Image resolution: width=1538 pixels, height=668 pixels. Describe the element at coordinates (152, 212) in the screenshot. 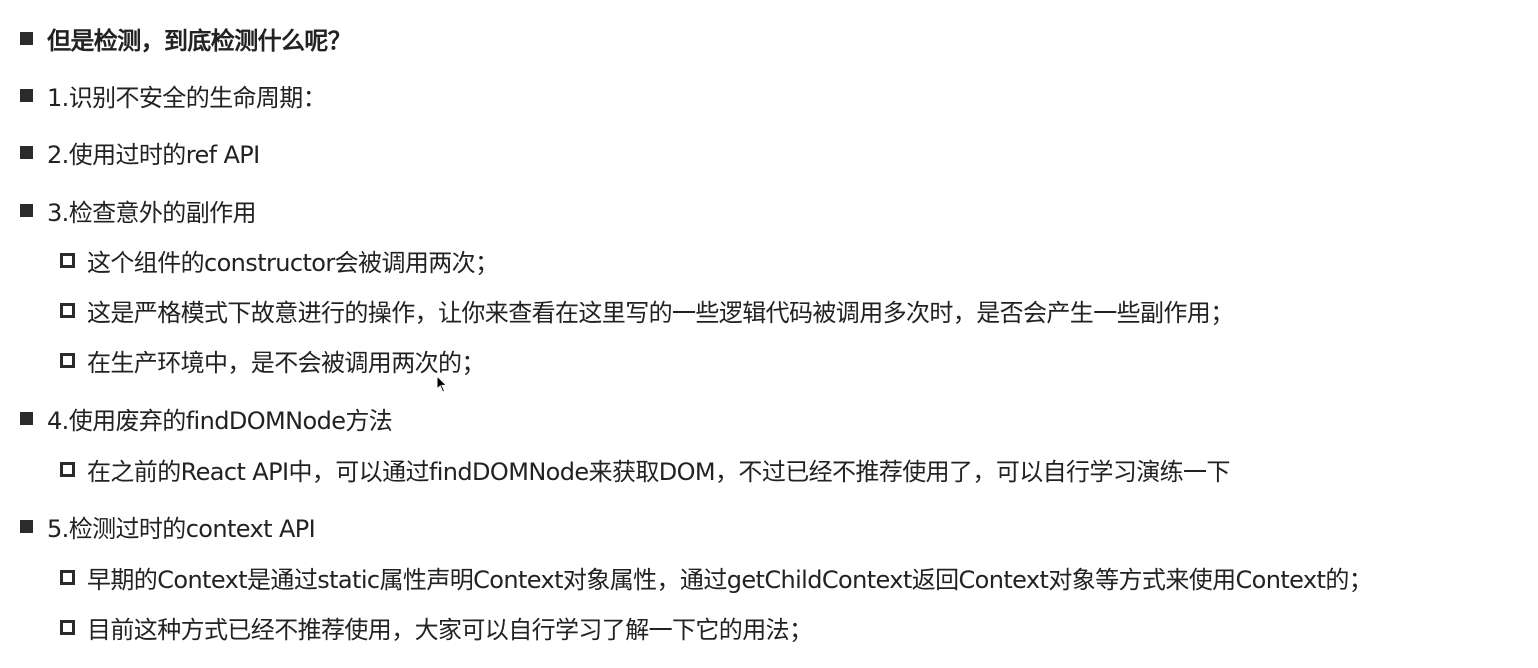

I see `list-item-text: 3.检查意外的副作用` at that location.